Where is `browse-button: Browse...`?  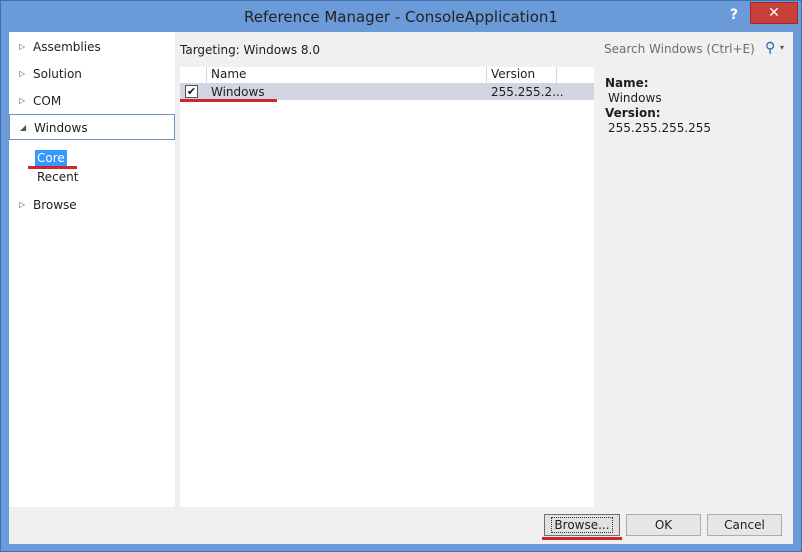
browse-button: Browse... is located at coordinates (582, 525).